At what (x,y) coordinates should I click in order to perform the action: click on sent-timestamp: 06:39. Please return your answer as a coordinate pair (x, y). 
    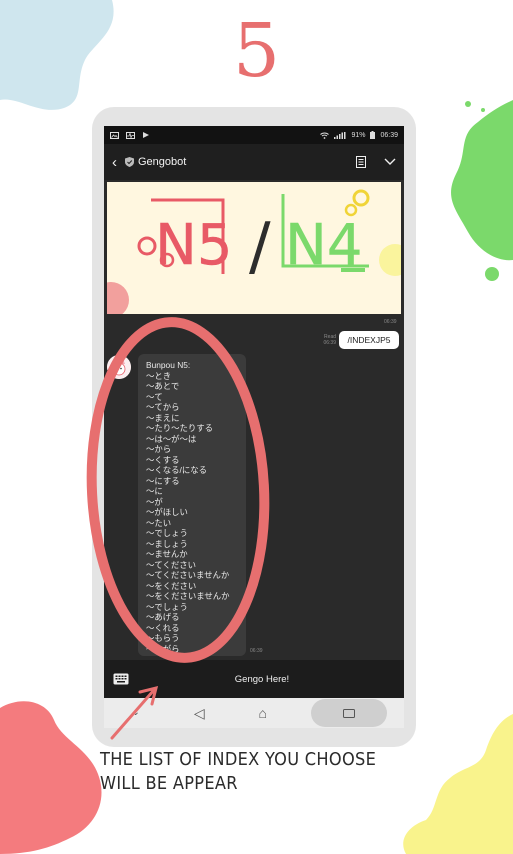
    Looking at the image, I should click on (329, 342).